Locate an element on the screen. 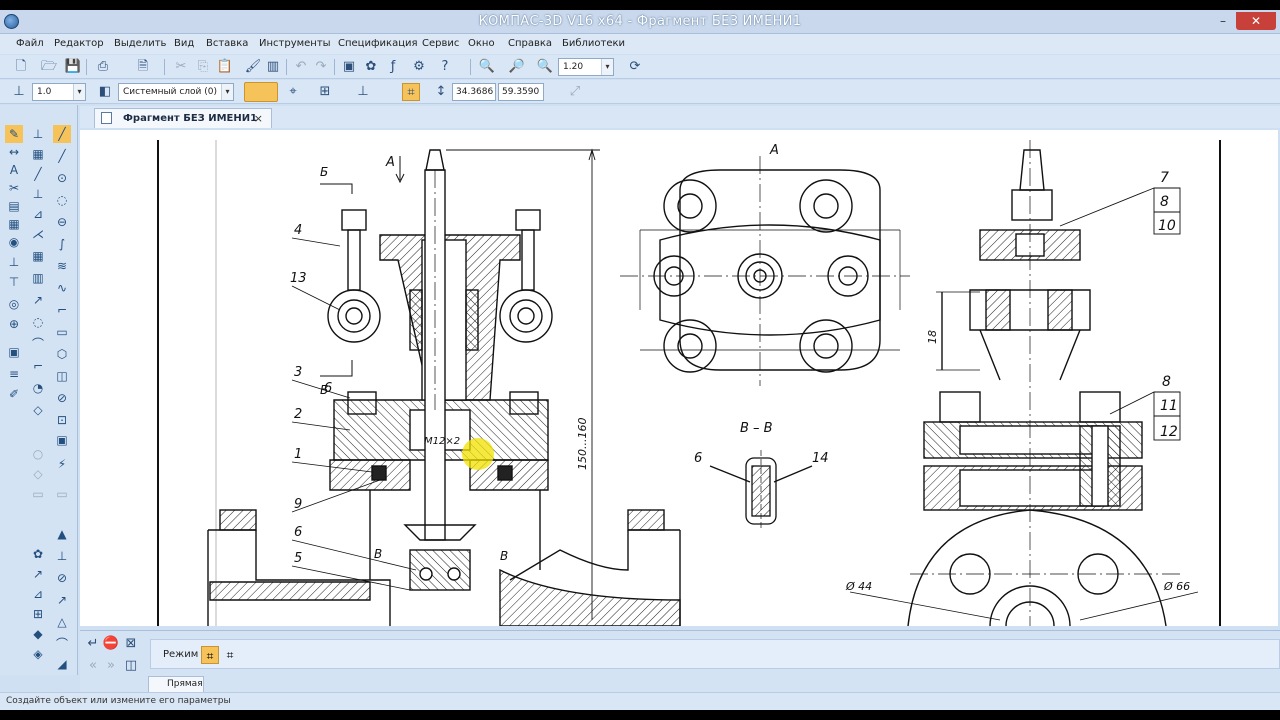 This screenshot has height=720, width=1280. close-window-button: ✕ is located at coordinates (1256, 21).